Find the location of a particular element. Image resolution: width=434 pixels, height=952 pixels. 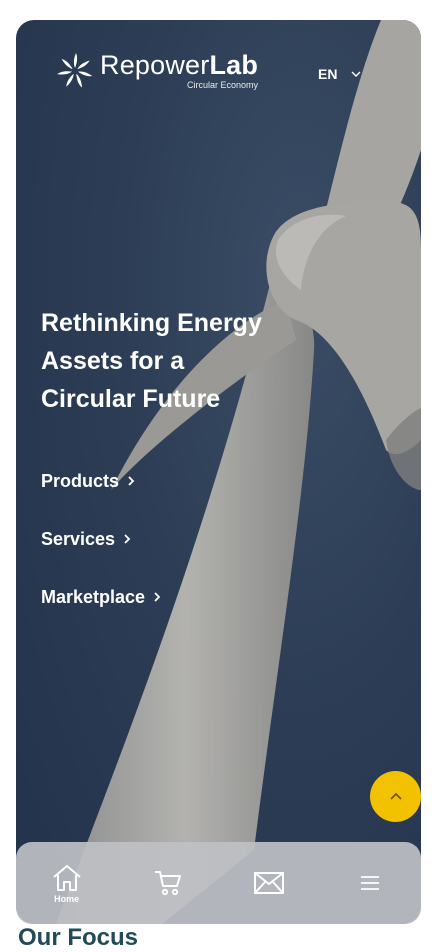

marketplace-link-label: Marketplace is located at coordinates (93, 596).